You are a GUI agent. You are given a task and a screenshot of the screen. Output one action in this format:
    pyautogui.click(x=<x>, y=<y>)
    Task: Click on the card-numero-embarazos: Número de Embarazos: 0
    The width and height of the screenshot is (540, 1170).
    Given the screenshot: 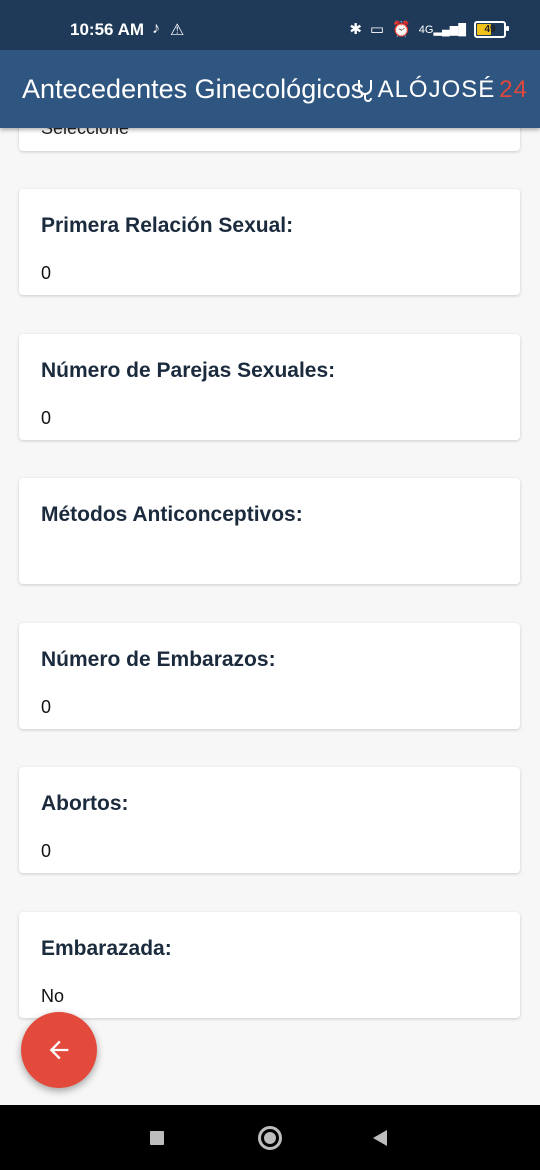 What is the action you would take?
    pyautogui.click(x=269, y=676)
    